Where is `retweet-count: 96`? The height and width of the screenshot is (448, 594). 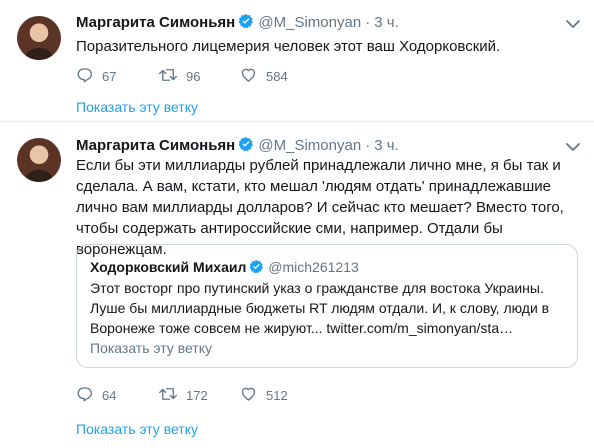 retweet-count: 96 is located at coordinates (193, 76).